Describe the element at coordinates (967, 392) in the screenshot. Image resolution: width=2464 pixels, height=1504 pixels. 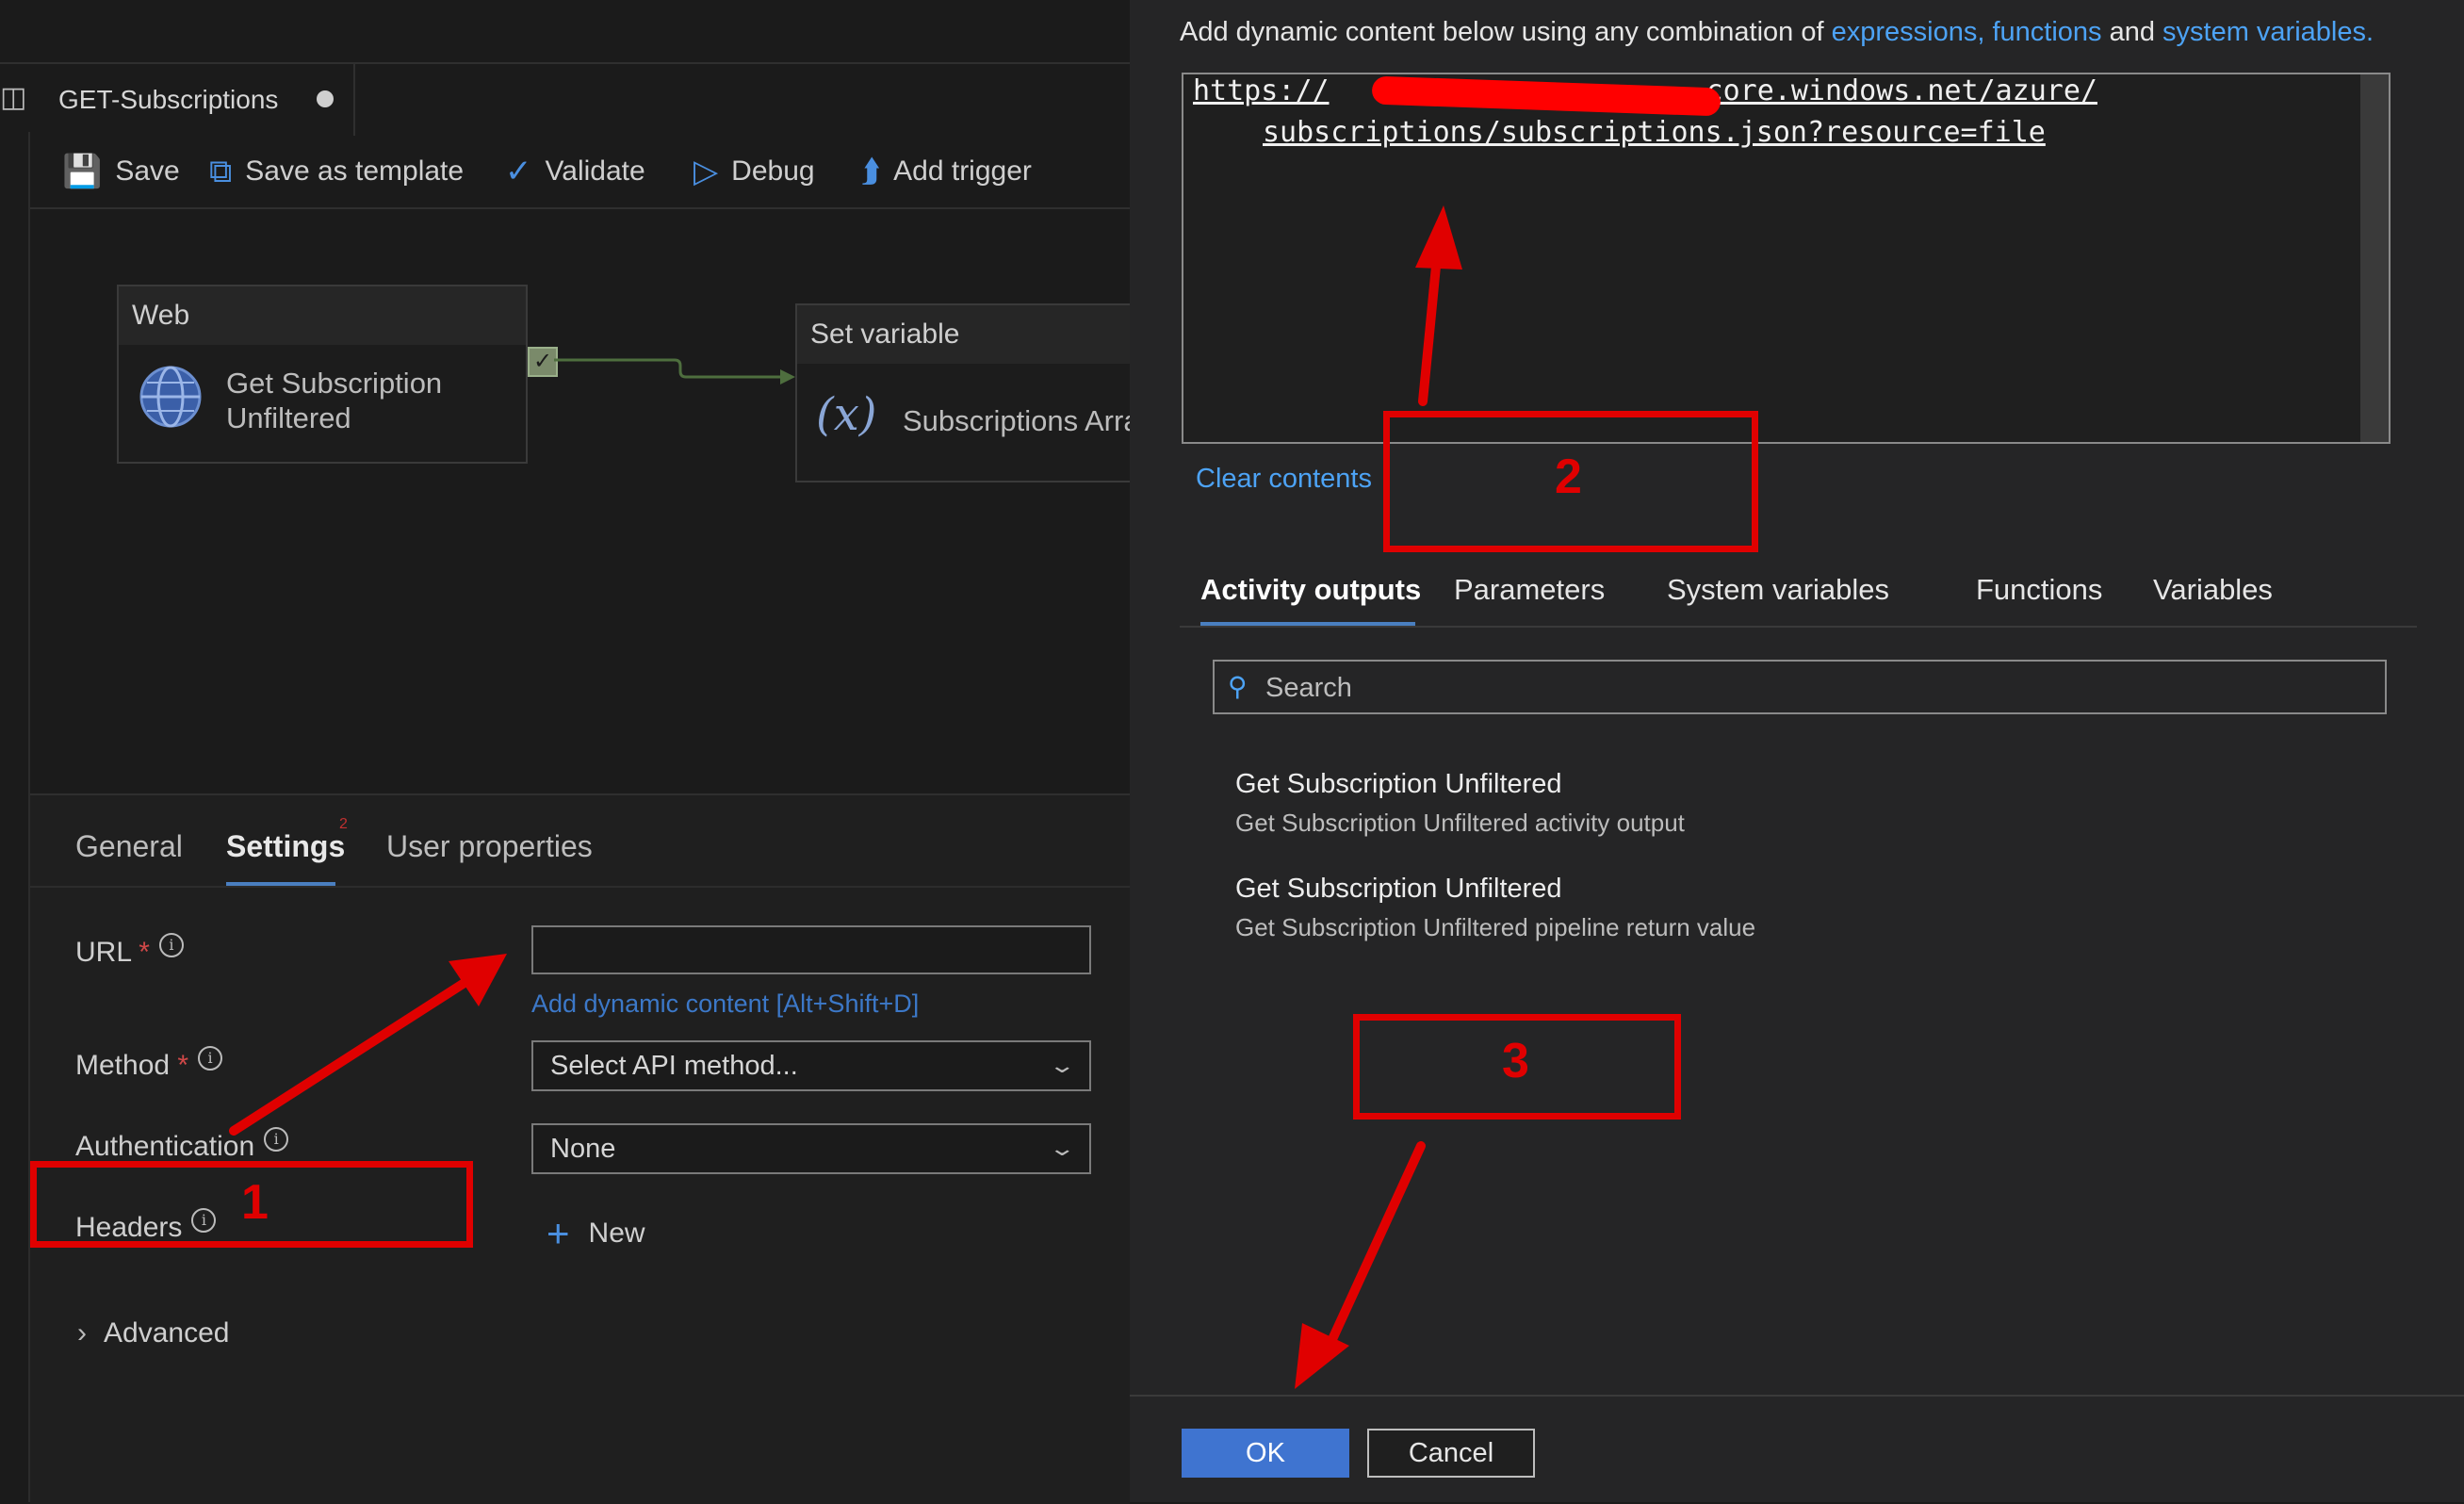
I see `set-variable-node: Set variable (x) Subscriptions Arra` at that location.